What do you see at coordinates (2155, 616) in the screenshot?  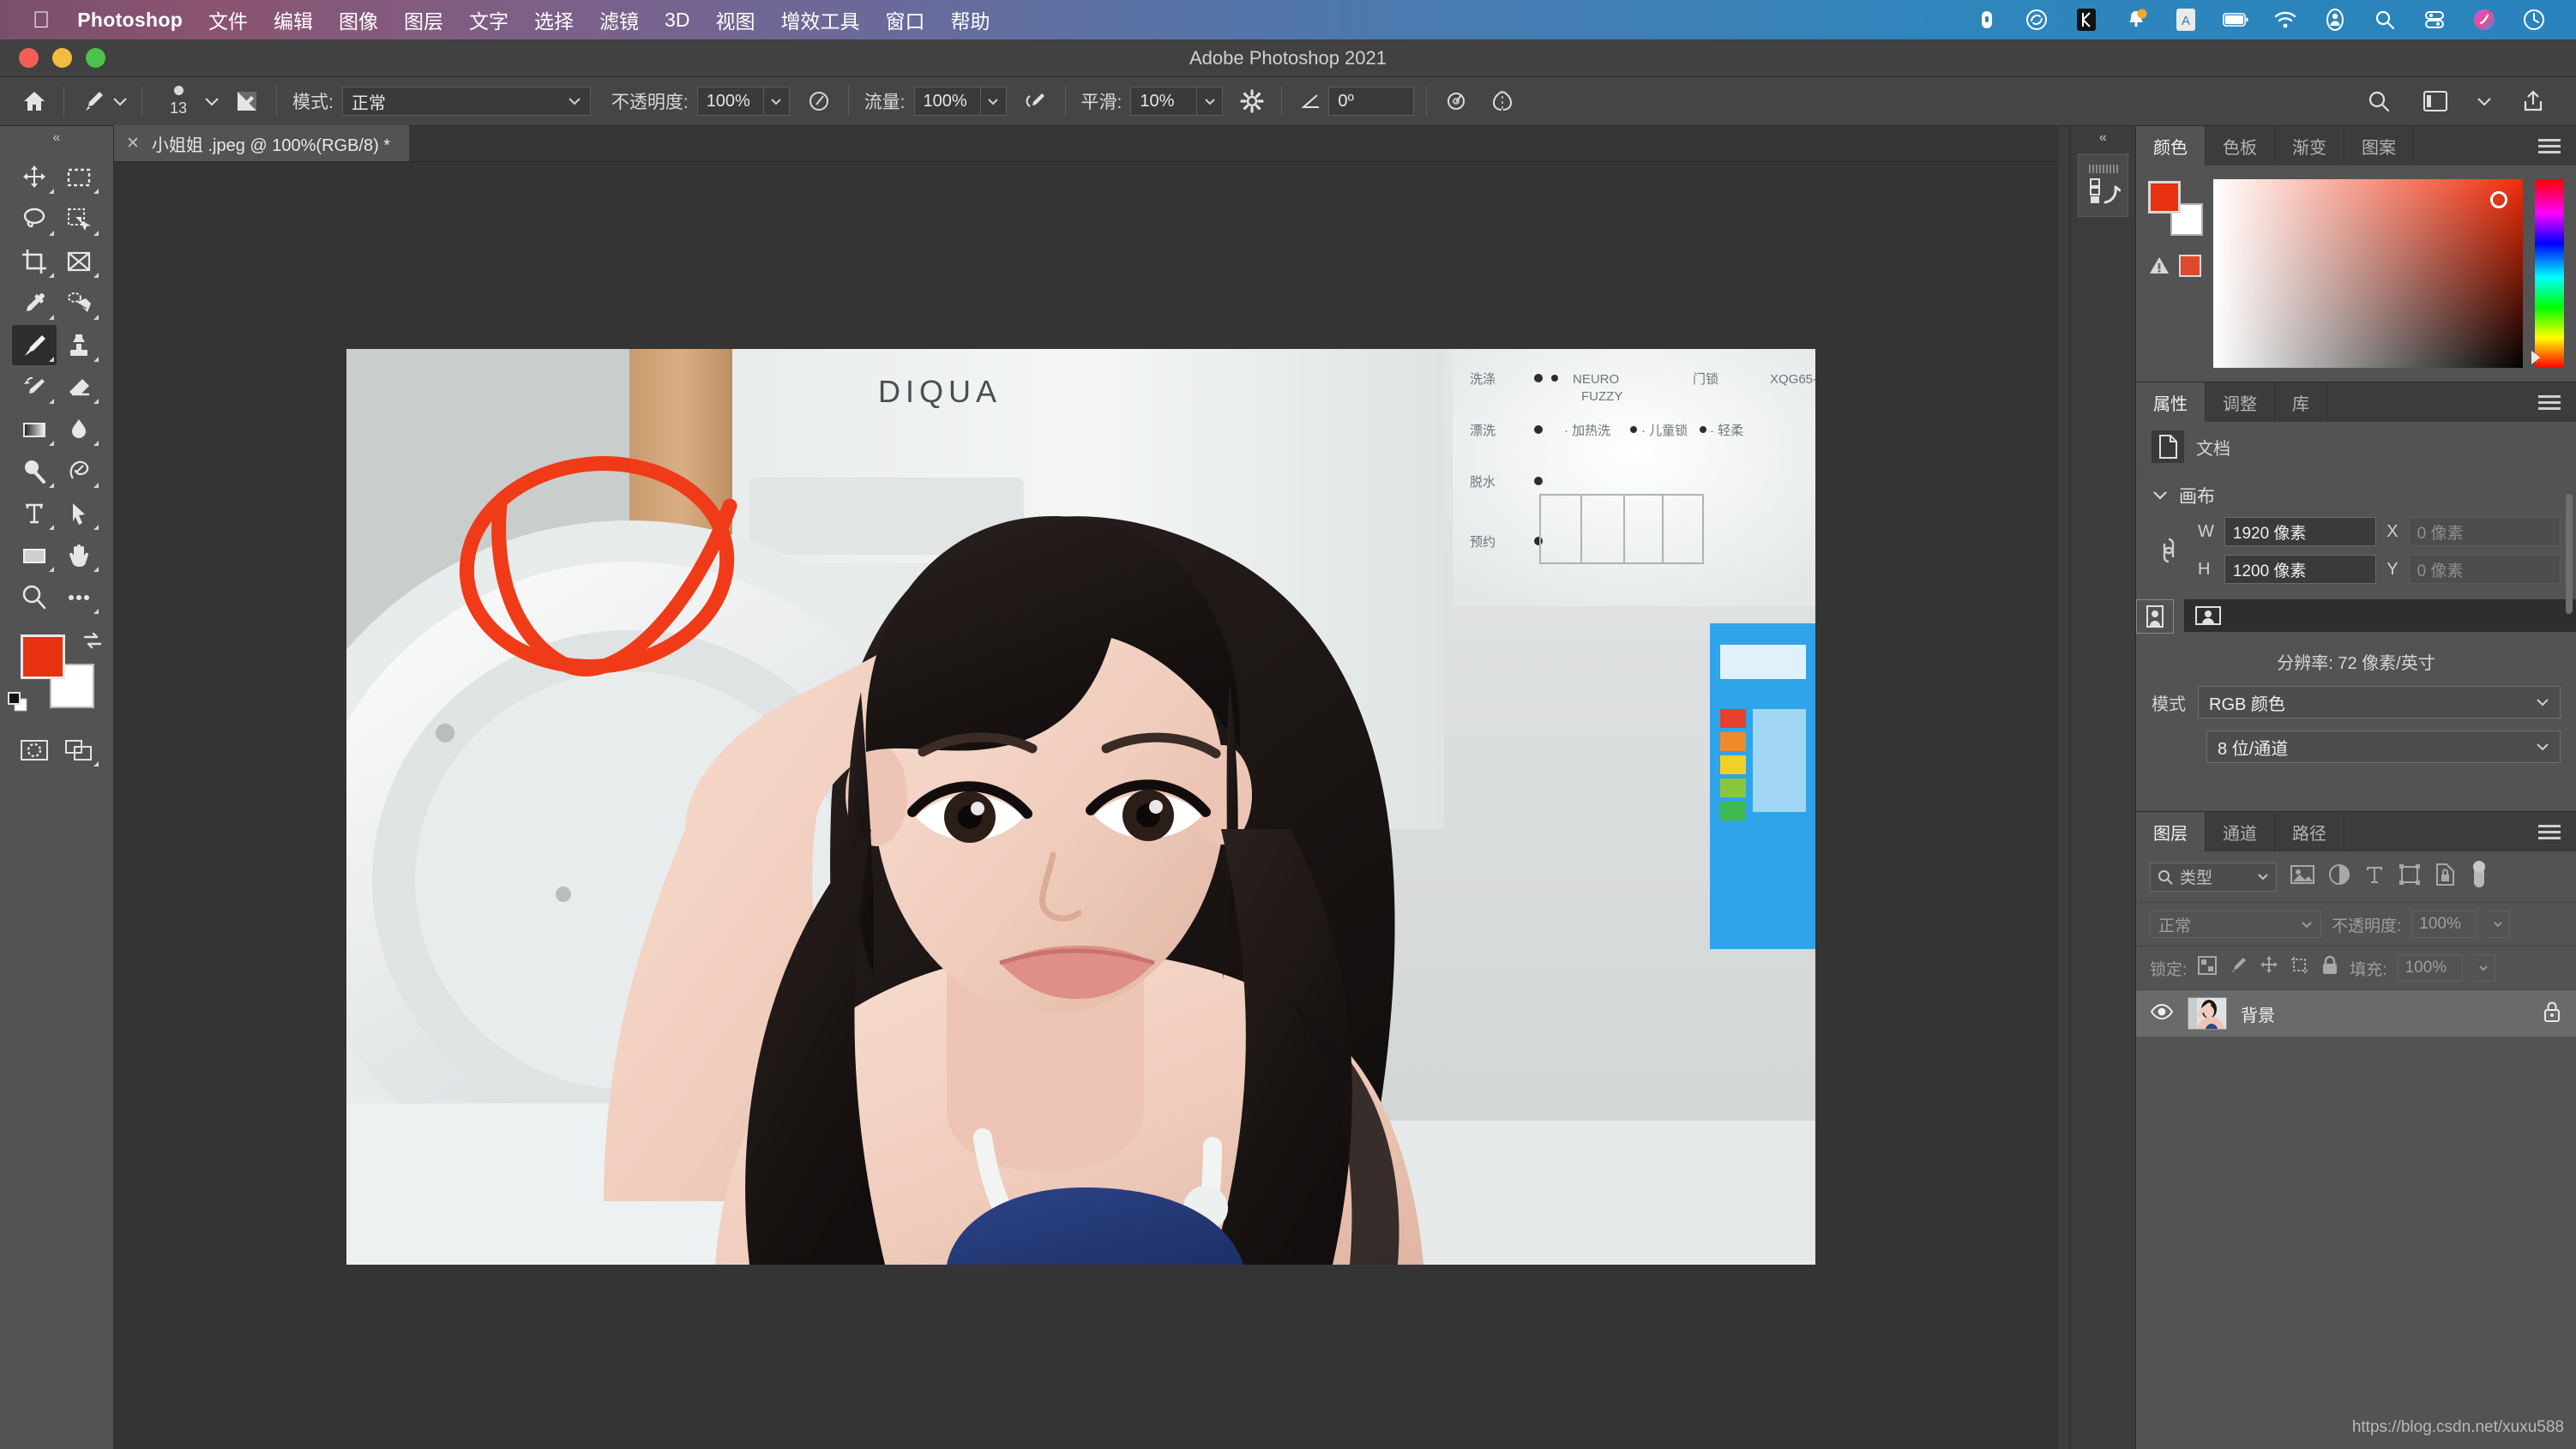 I see `portrait-orientation-icon` at bounding box center [2155, 616].